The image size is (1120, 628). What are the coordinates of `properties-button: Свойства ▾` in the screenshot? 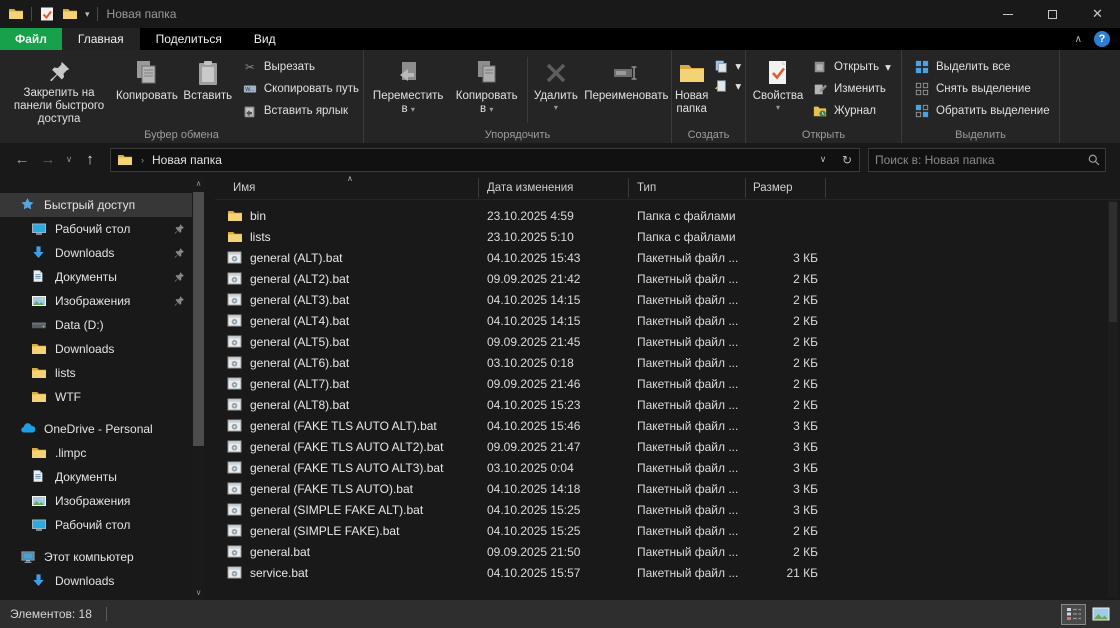 It's located at (778, 89).